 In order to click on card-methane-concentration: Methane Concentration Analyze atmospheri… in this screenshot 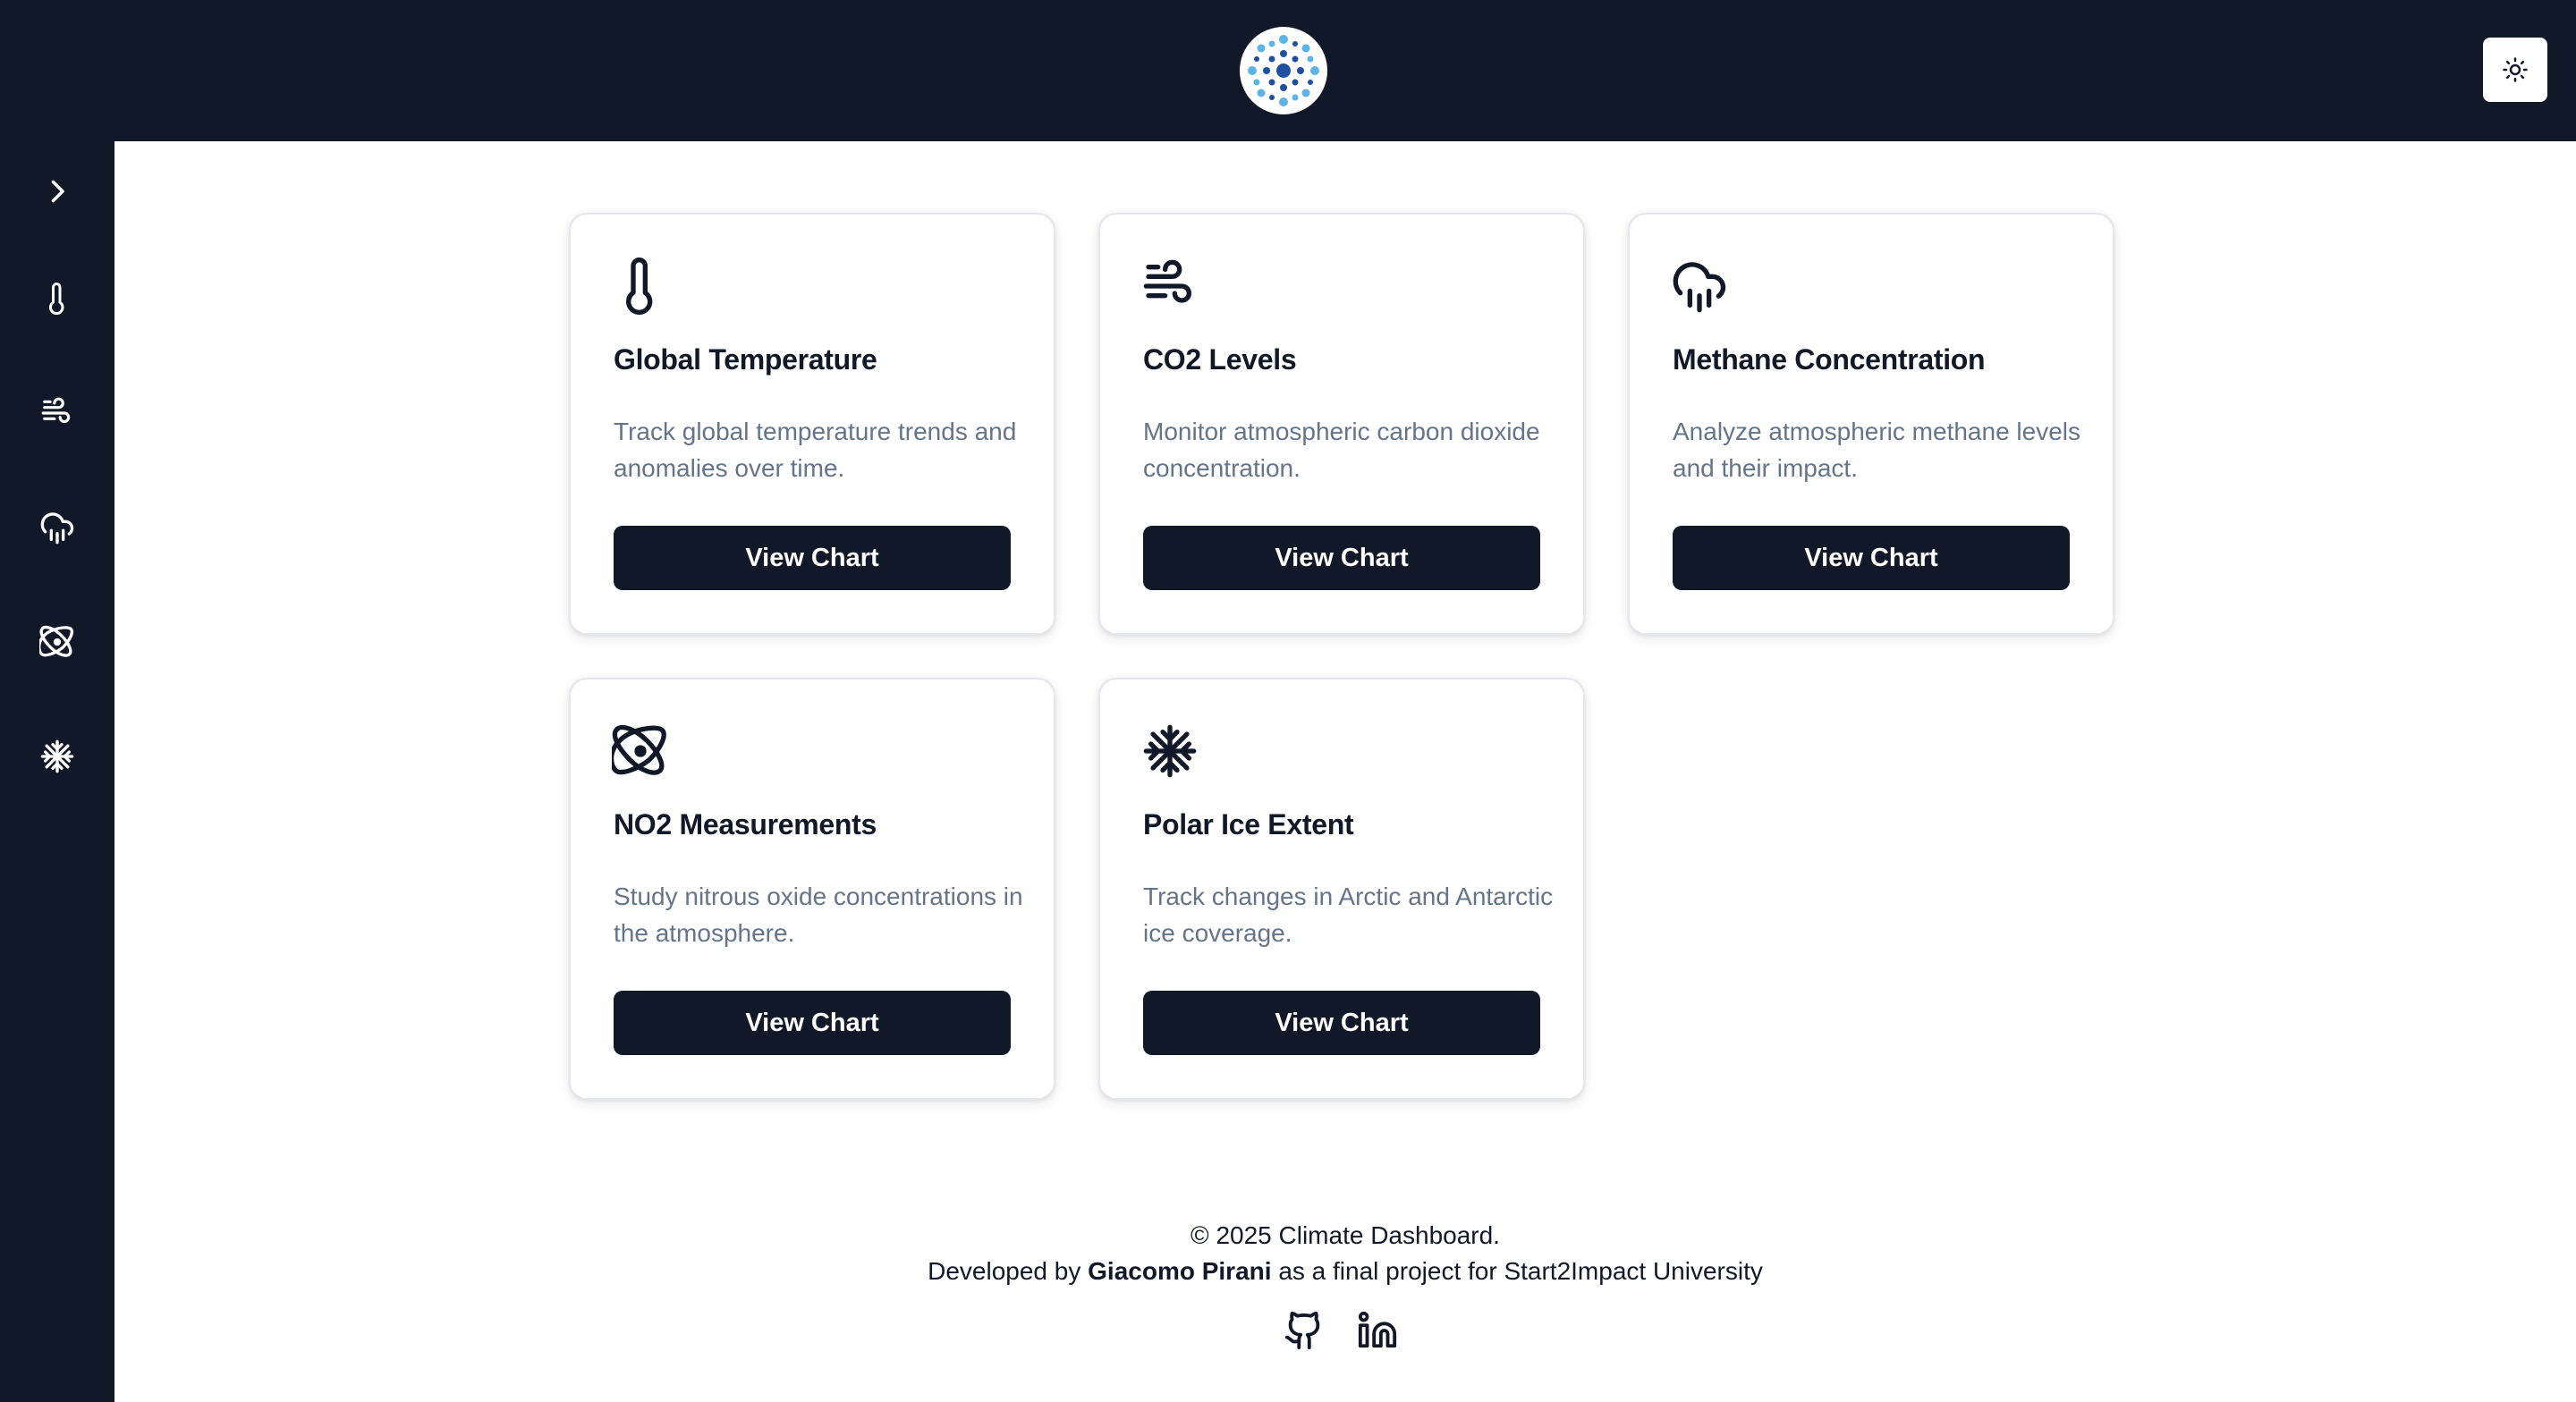, I will do `click(1871, 424)`.